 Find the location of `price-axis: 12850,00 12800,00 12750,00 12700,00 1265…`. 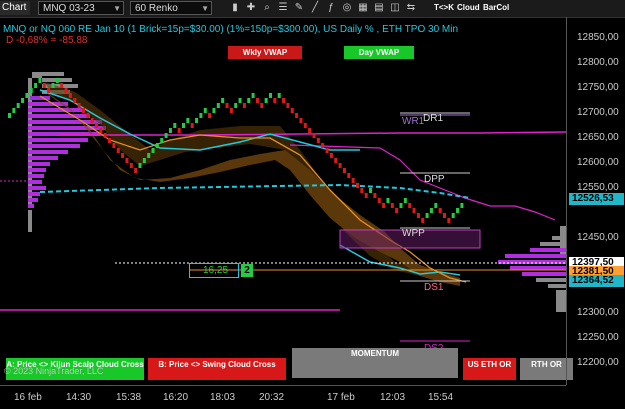

price-axis: 12850,00 12800,00 12750,00 12700,00 1265… is located at coordinates (595, 201).